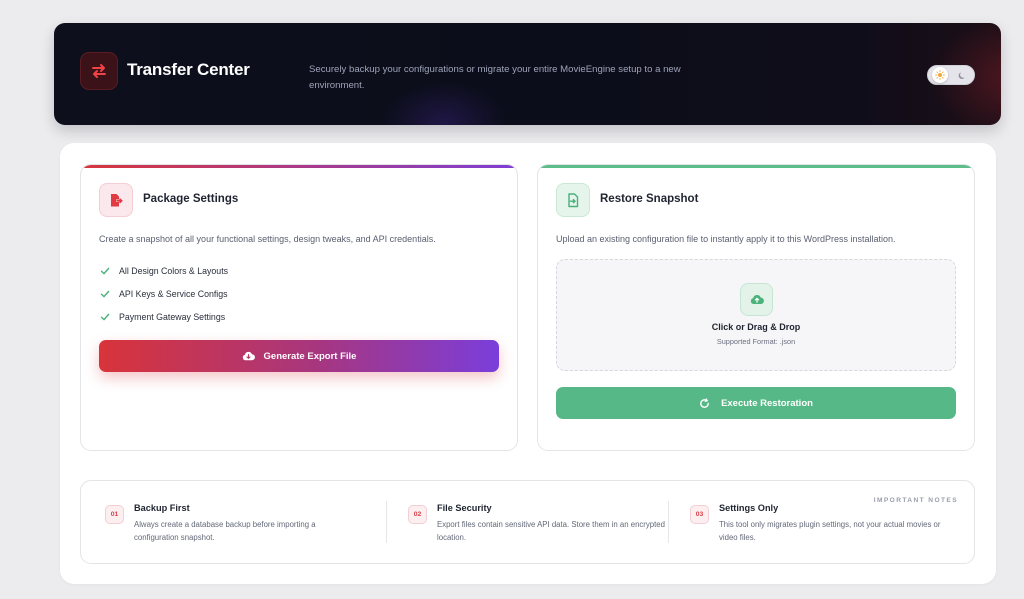 This screenshot has width=1024, height=599. Describe the element at coordinates (174, 270) in the screenshot. I see `feature-label: All Design Colors & Layouts` at that location.